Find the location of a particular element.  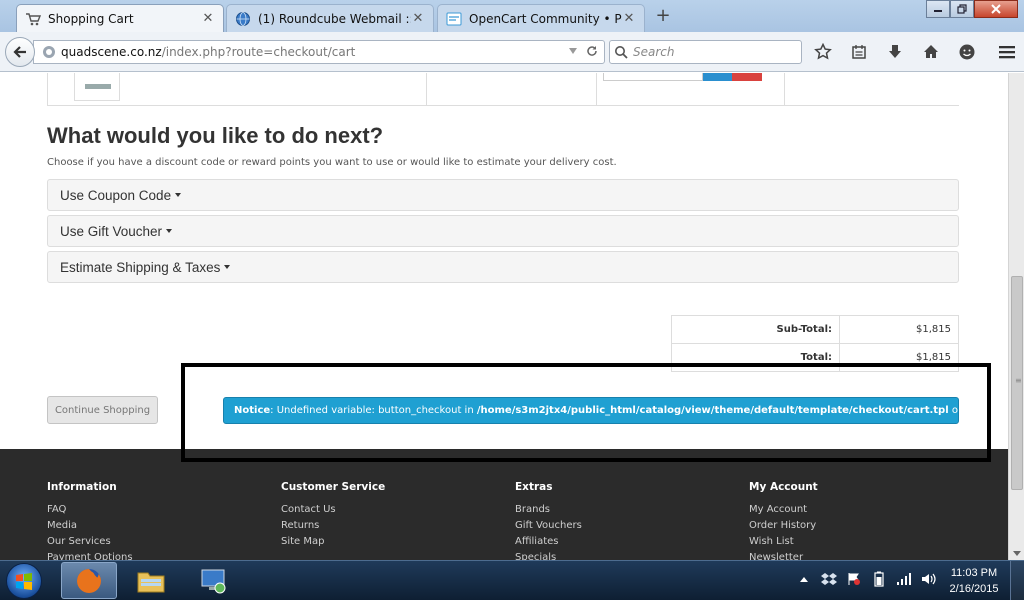

gift-voucher-panel: Use Gift Voucher is located at coordinates (503, 231).